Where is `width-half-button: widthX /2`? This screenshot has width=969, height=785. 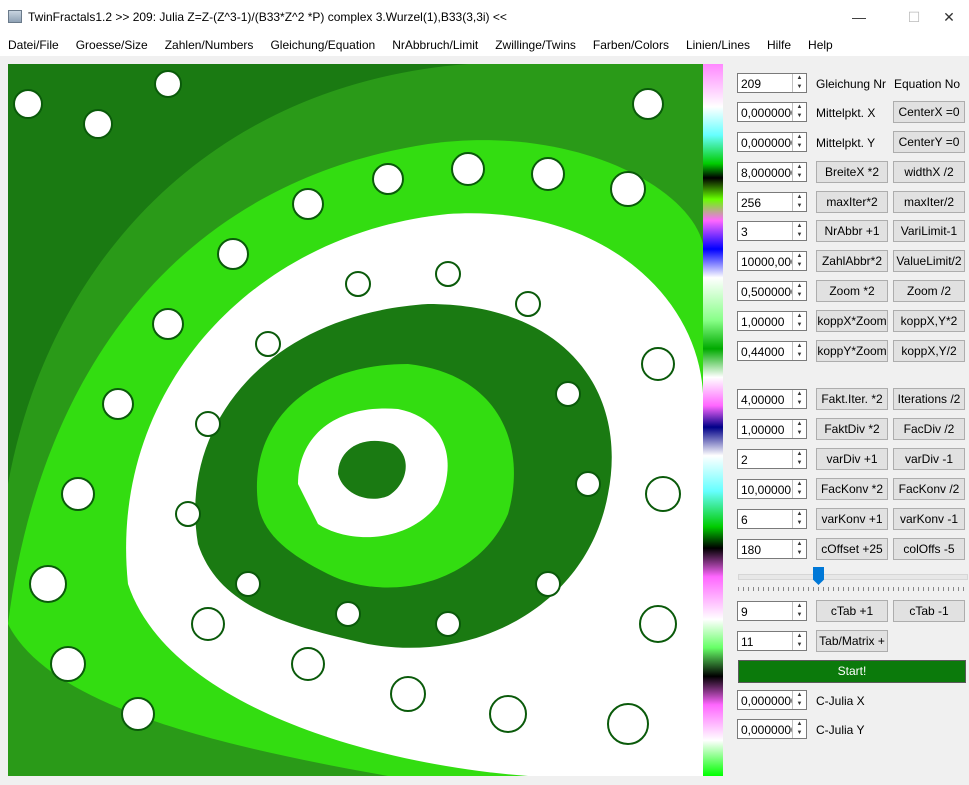 width-half-button: widthX /2 is located at coordinates (929, 172).